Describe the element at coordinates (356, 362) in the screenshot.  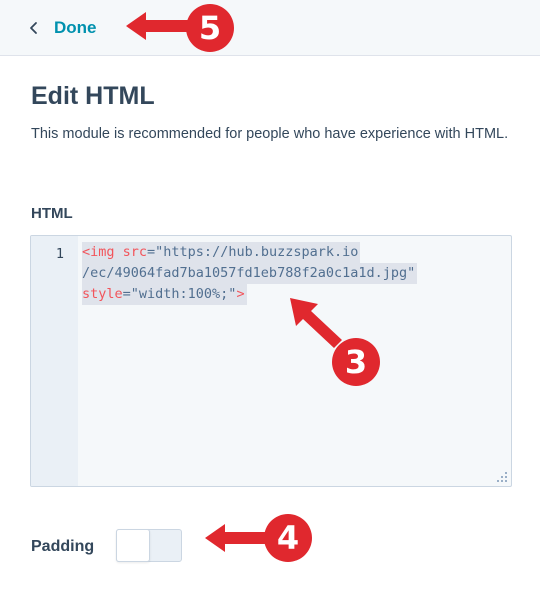
I see `annotation-badge-3: 3` at that location.